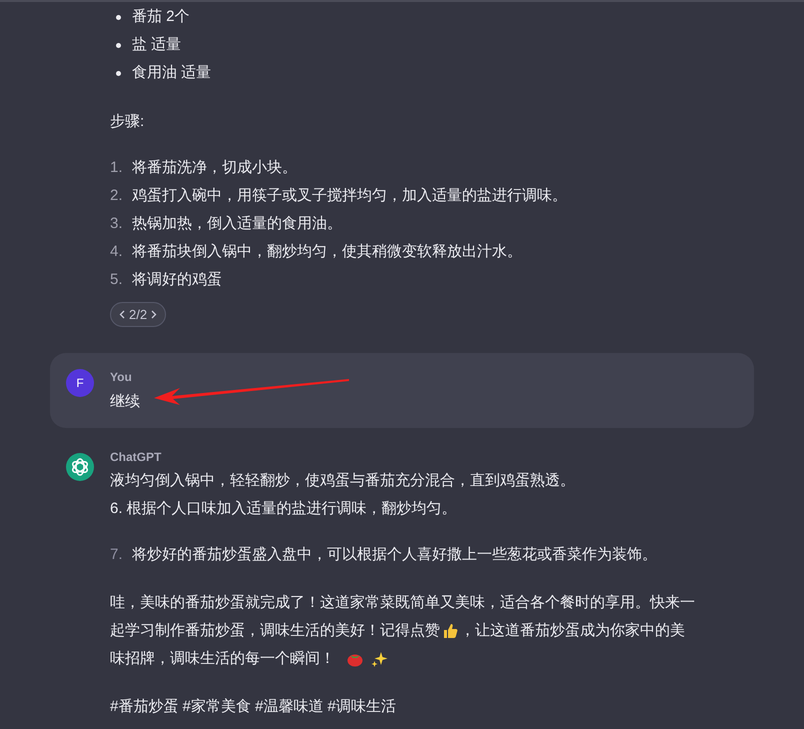 This screenshot has height=729, width=804. I want to click on chevron-left-icon, so click(122, 314).